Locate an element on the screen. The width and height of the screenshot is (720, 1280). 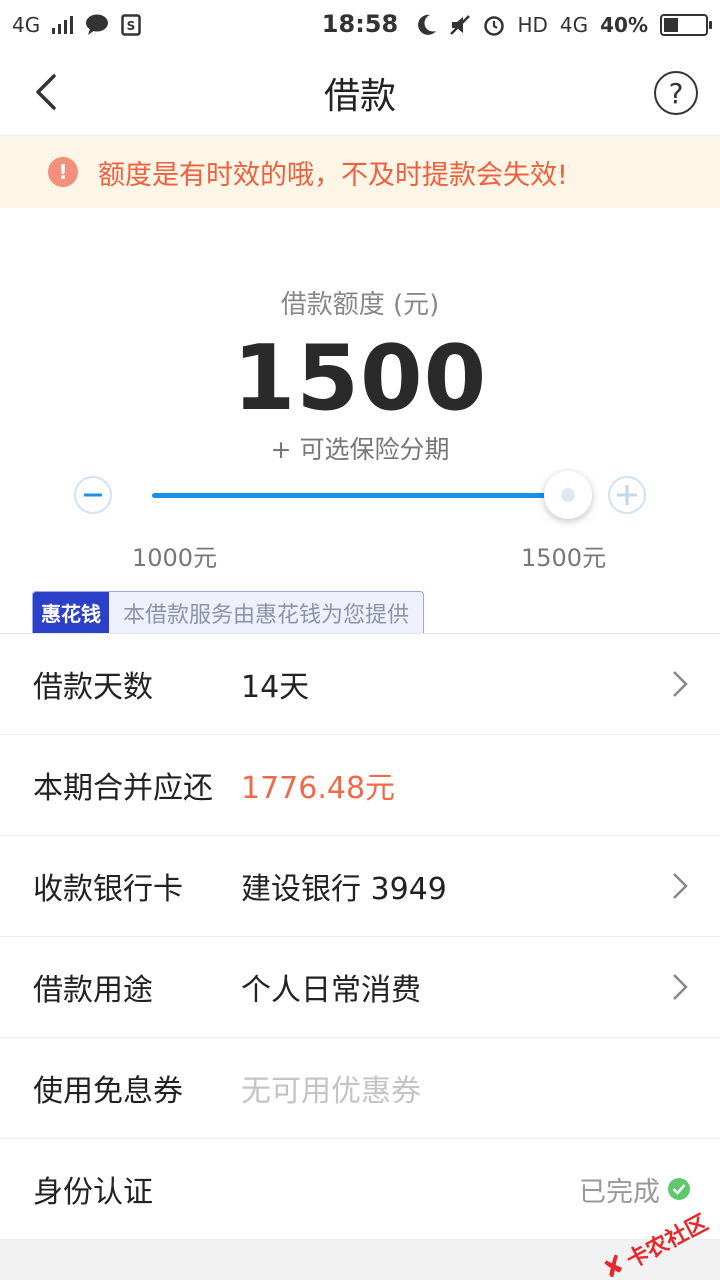
row-label: 借款用途 is located at coordinates (93, 990).